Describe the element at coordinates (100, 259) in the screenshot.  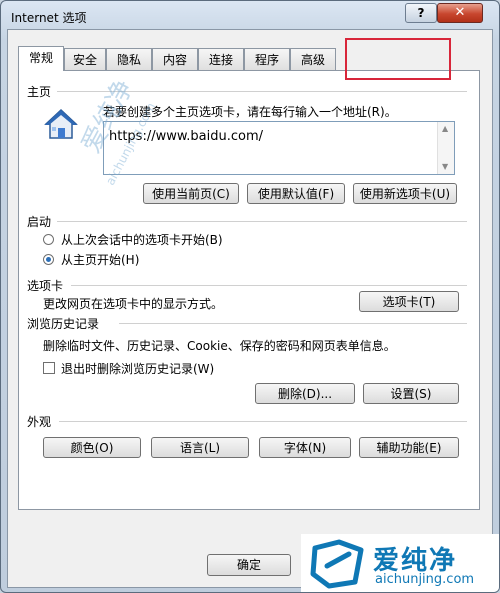
I see `radio-home-page-label: 从主页开始(H)` at that location.